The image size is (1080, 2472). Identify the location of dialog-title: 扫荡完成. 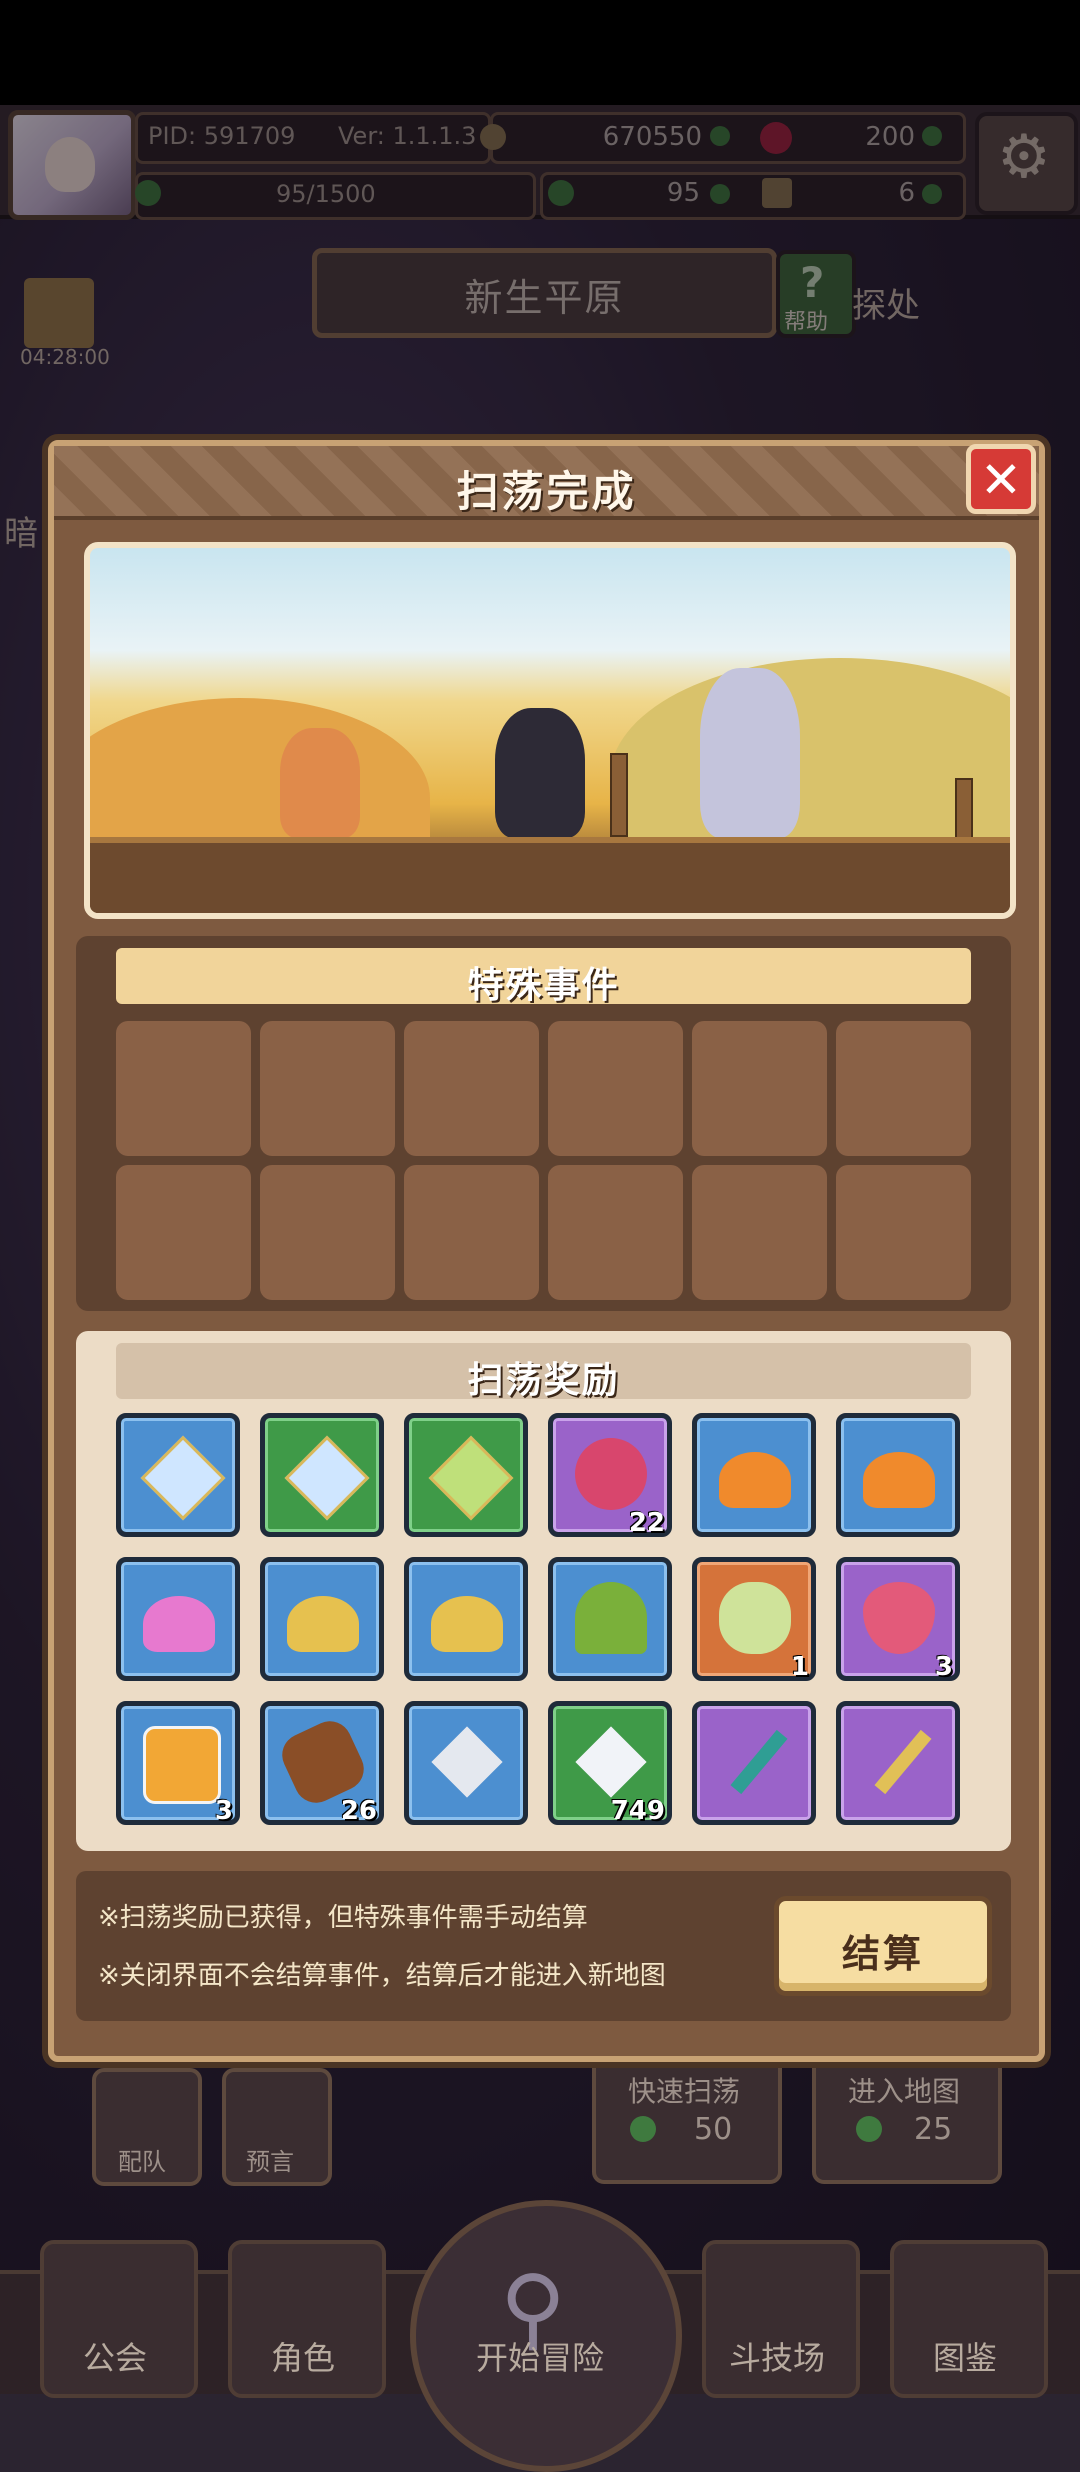
(546, 491).